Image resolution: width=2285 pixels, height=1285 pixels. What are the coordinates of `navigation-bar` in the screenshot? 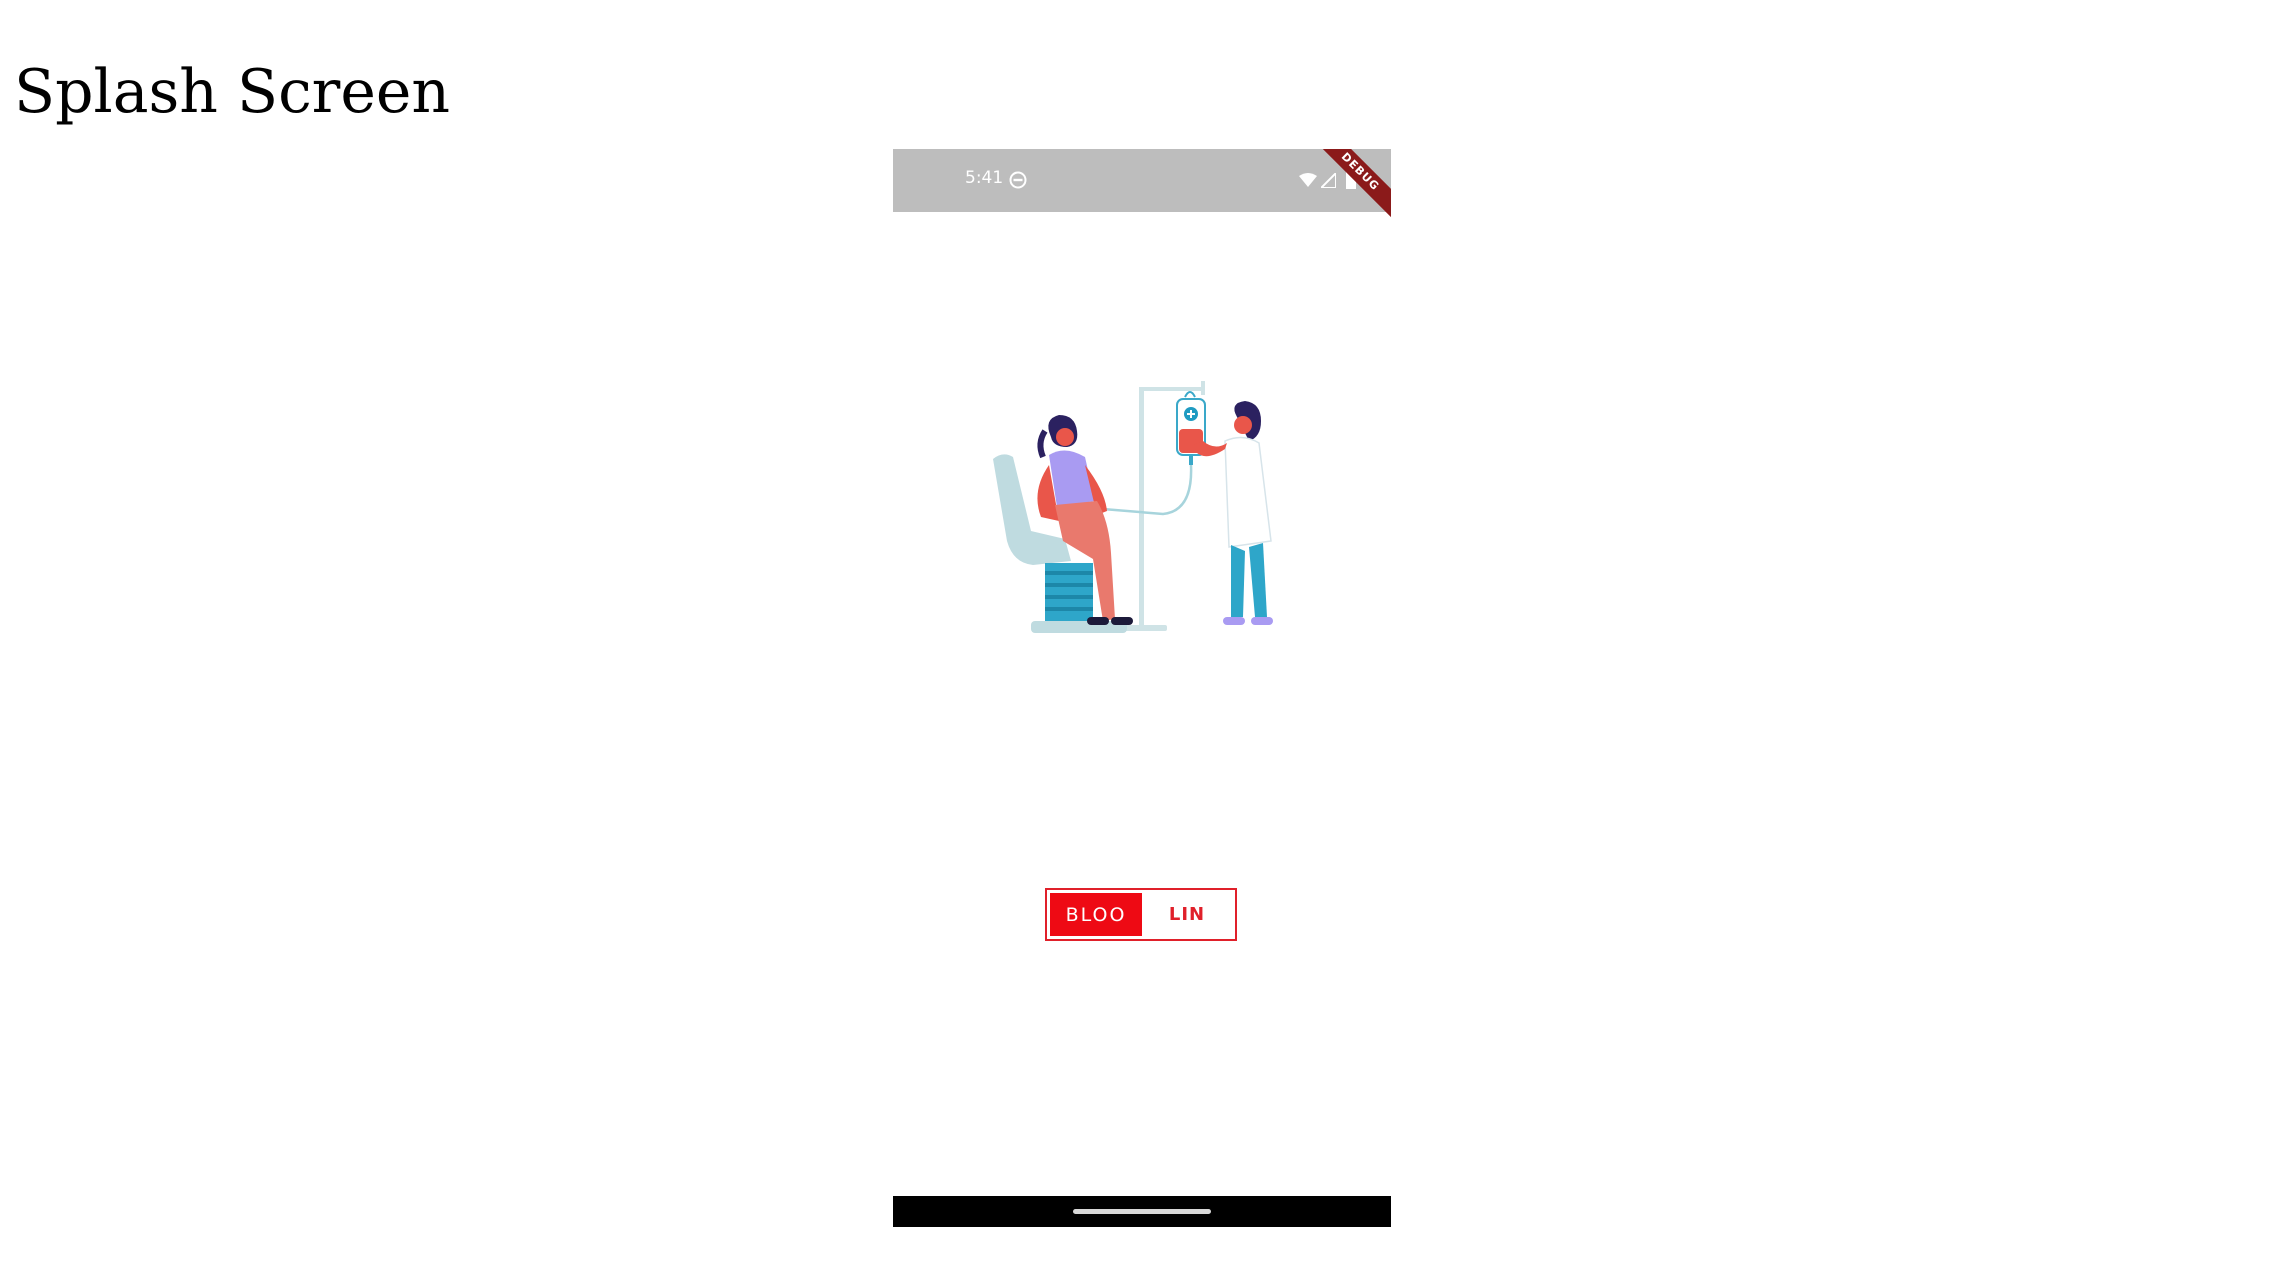 It's located at (1142, 1211).